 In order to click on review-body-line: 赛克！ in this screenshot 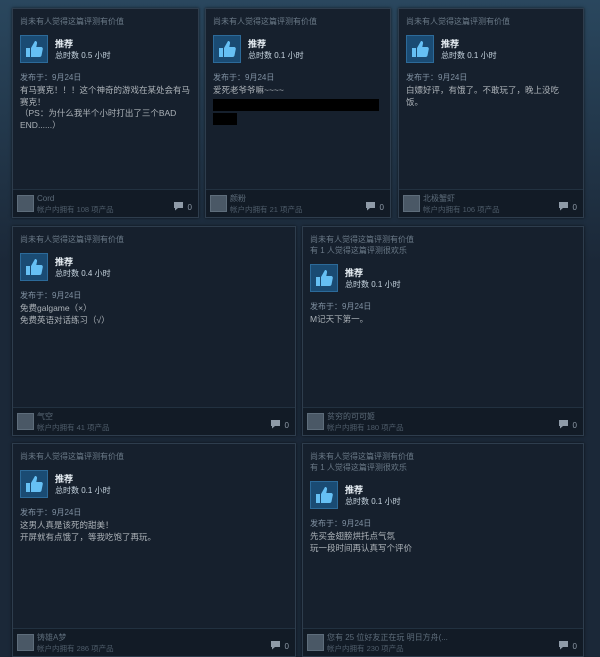, I will do `click(33, 101)`.